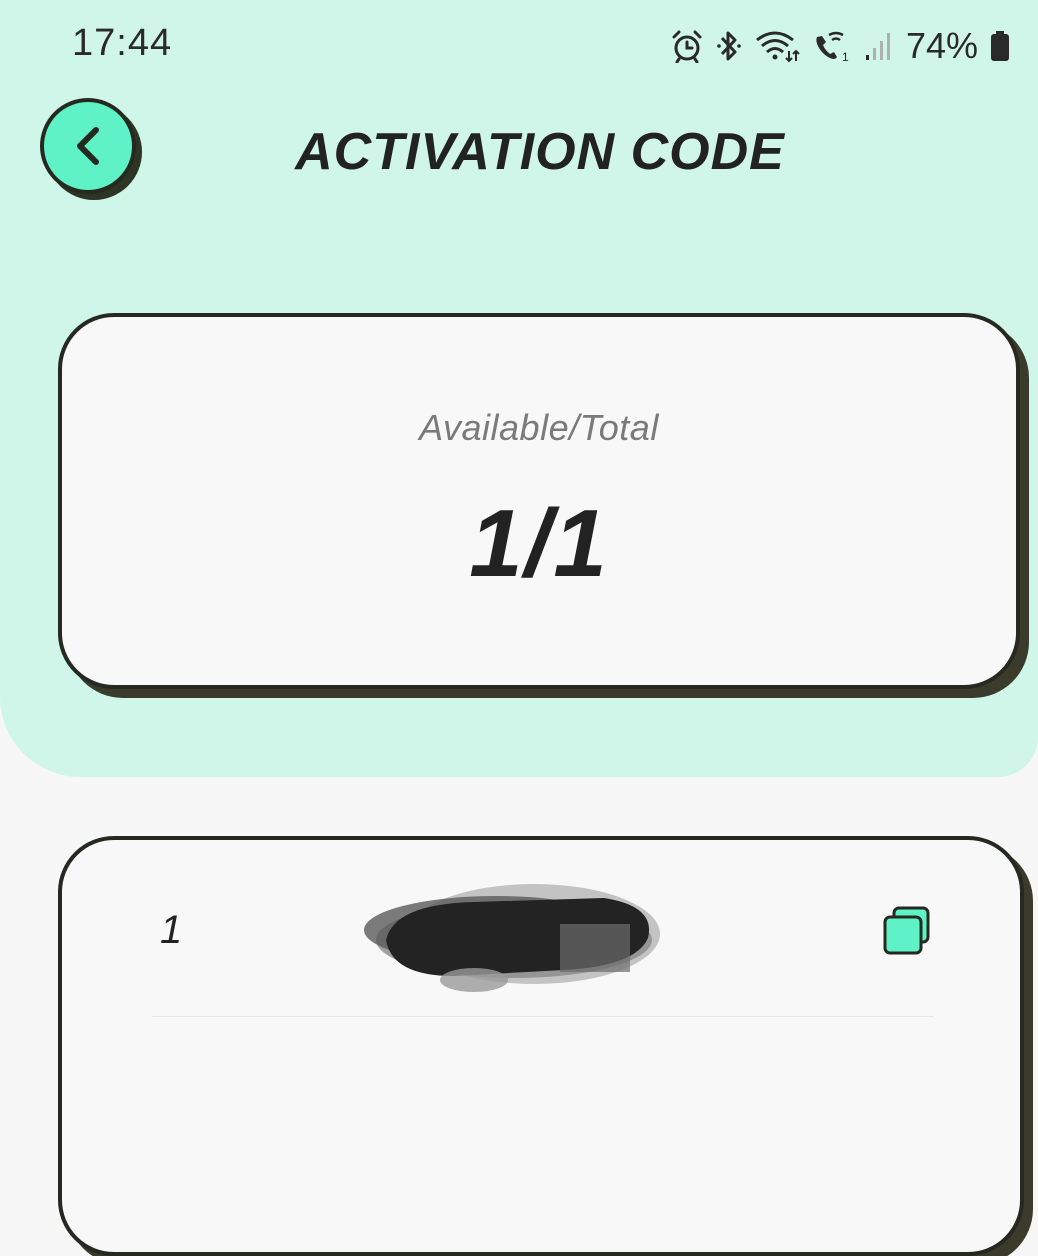 Image resolution: width=1038 pixels, height=1256 pixels. I want to click on bluetooth-icon, so click(729, 46).